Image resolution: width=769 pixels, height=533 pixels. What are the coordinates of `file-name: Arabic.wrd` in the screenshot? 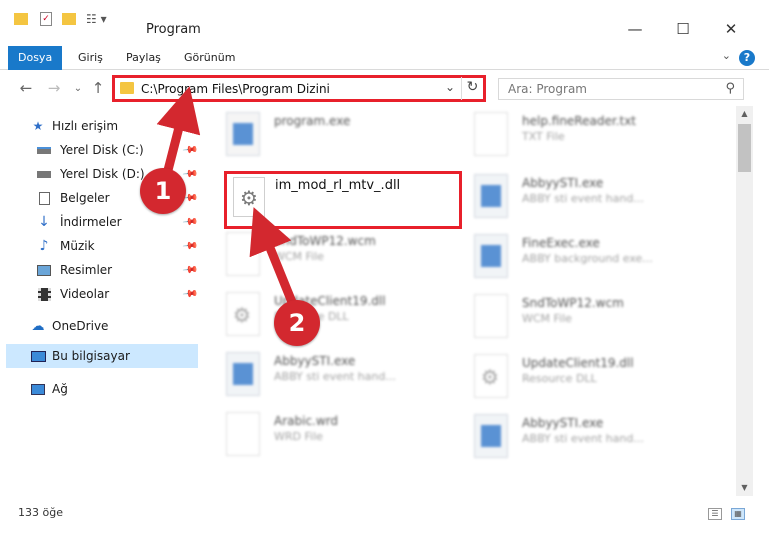 It's located at (306, 421).